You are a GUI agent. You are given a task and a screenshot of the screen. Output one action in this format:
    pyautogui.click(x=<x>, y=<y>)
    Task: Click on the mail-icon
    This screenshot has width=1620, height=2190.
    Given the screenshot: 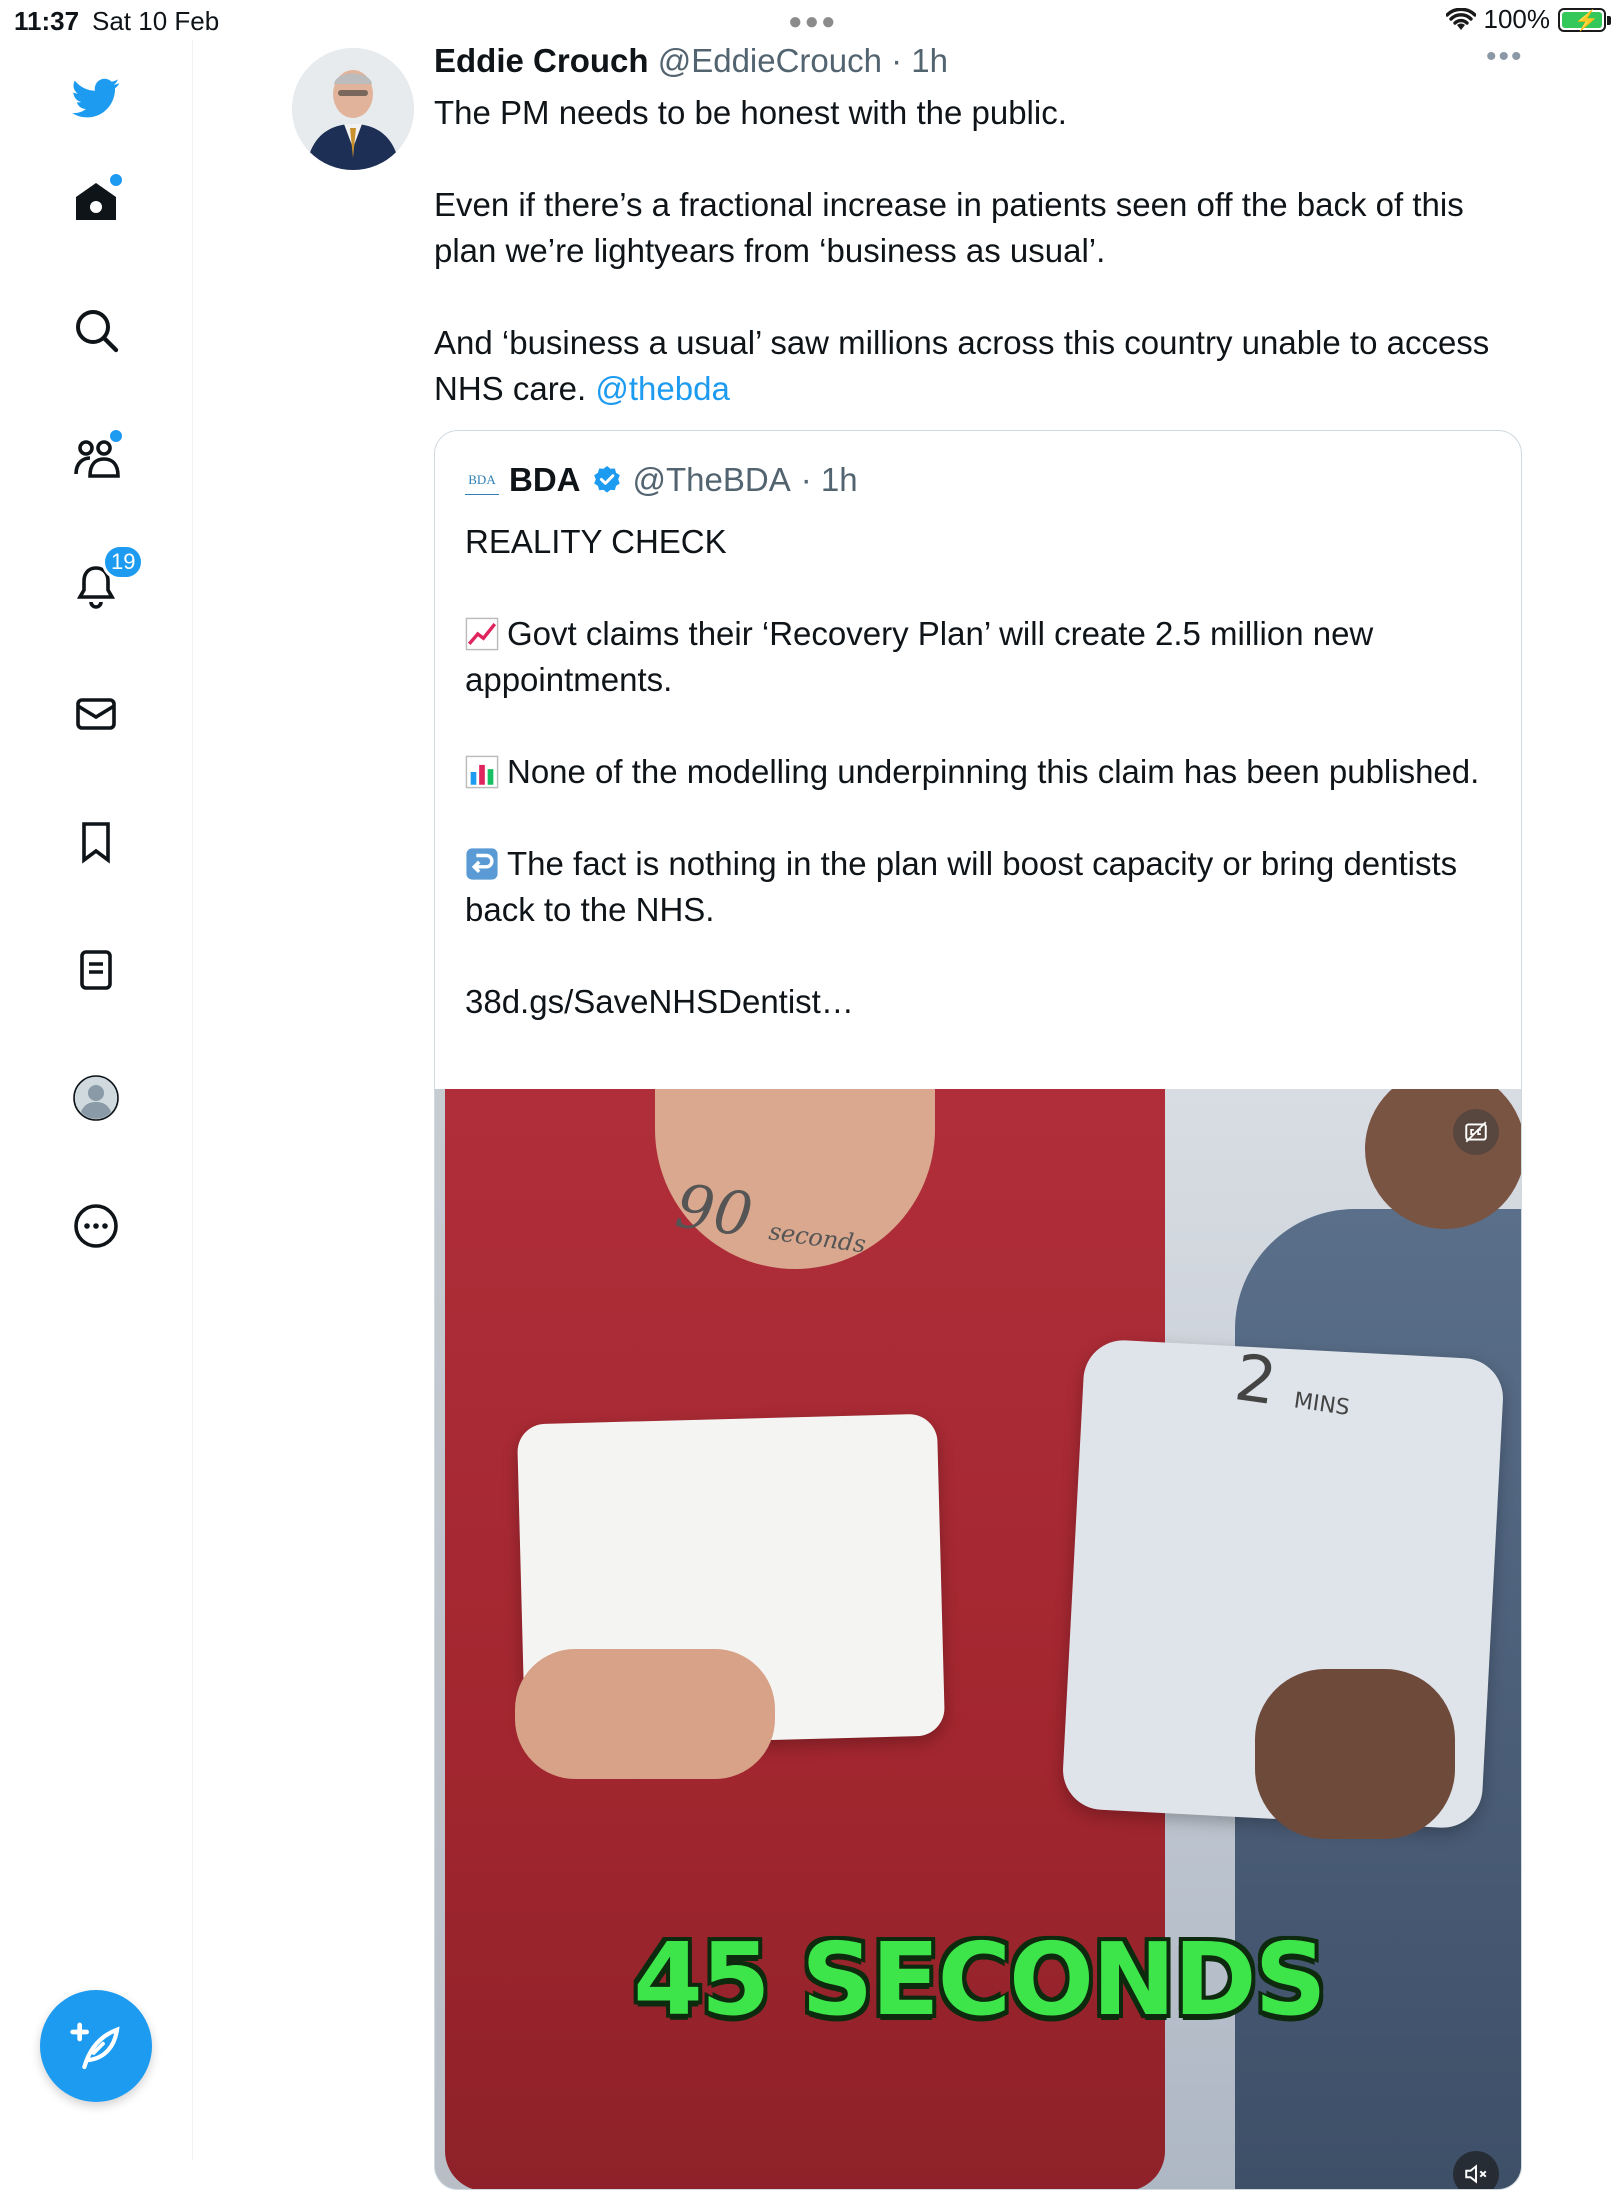 What is the action you would take?
    pyautogui.click(x=96, y=714)
    